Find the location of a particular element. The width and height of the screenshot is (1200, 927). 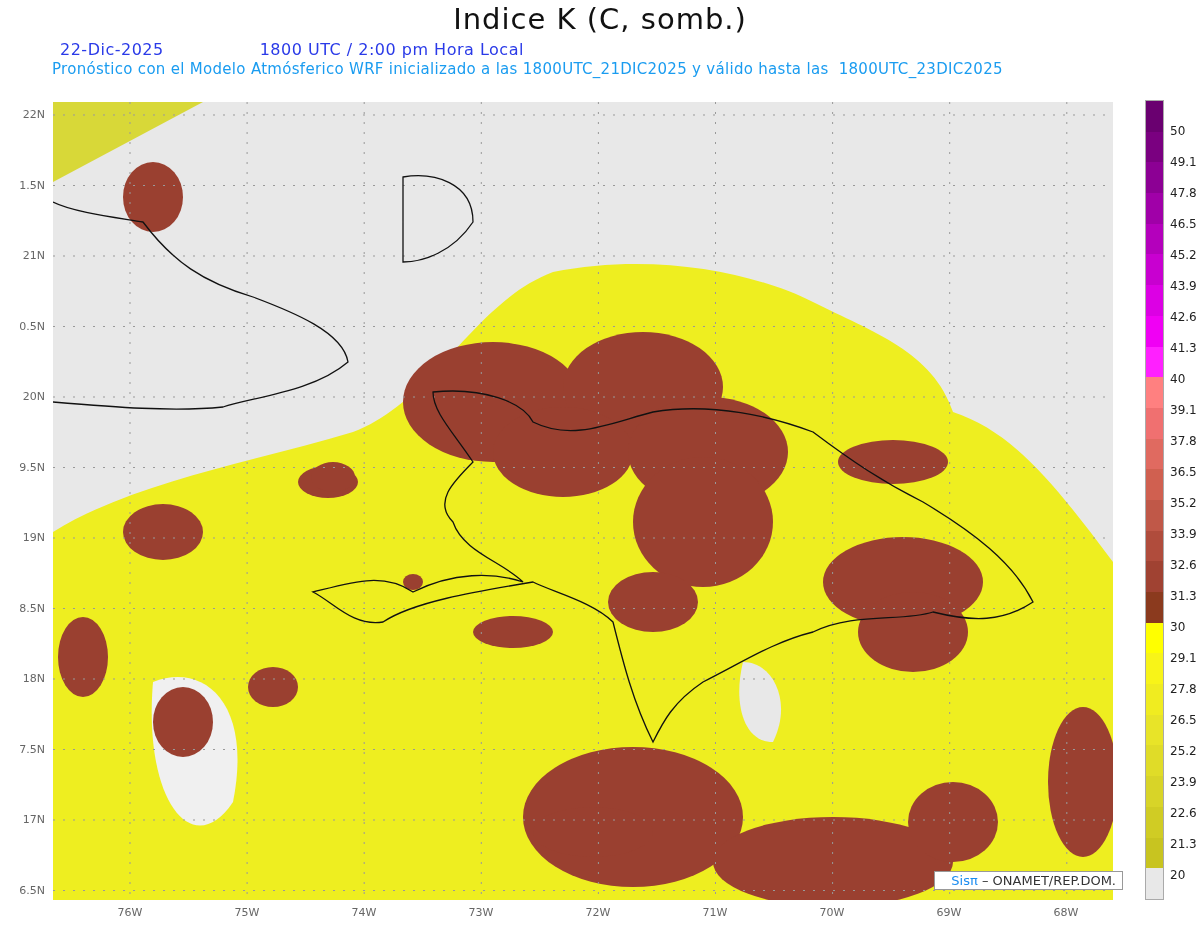

scale-label: 35.2 is located at coordinates (1183, 503).